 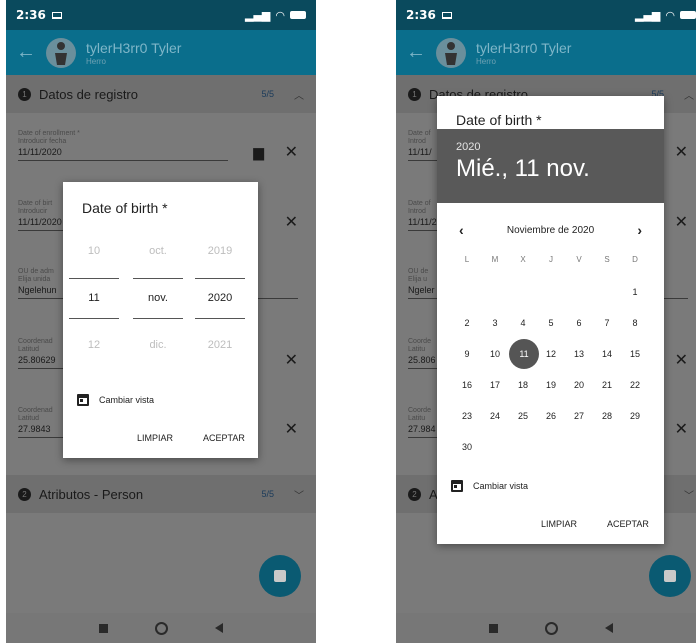 What do you see at coordinates (467, 362) in the screenshot?
I see `calendar-day: 9` at bounding box center [467, 362].